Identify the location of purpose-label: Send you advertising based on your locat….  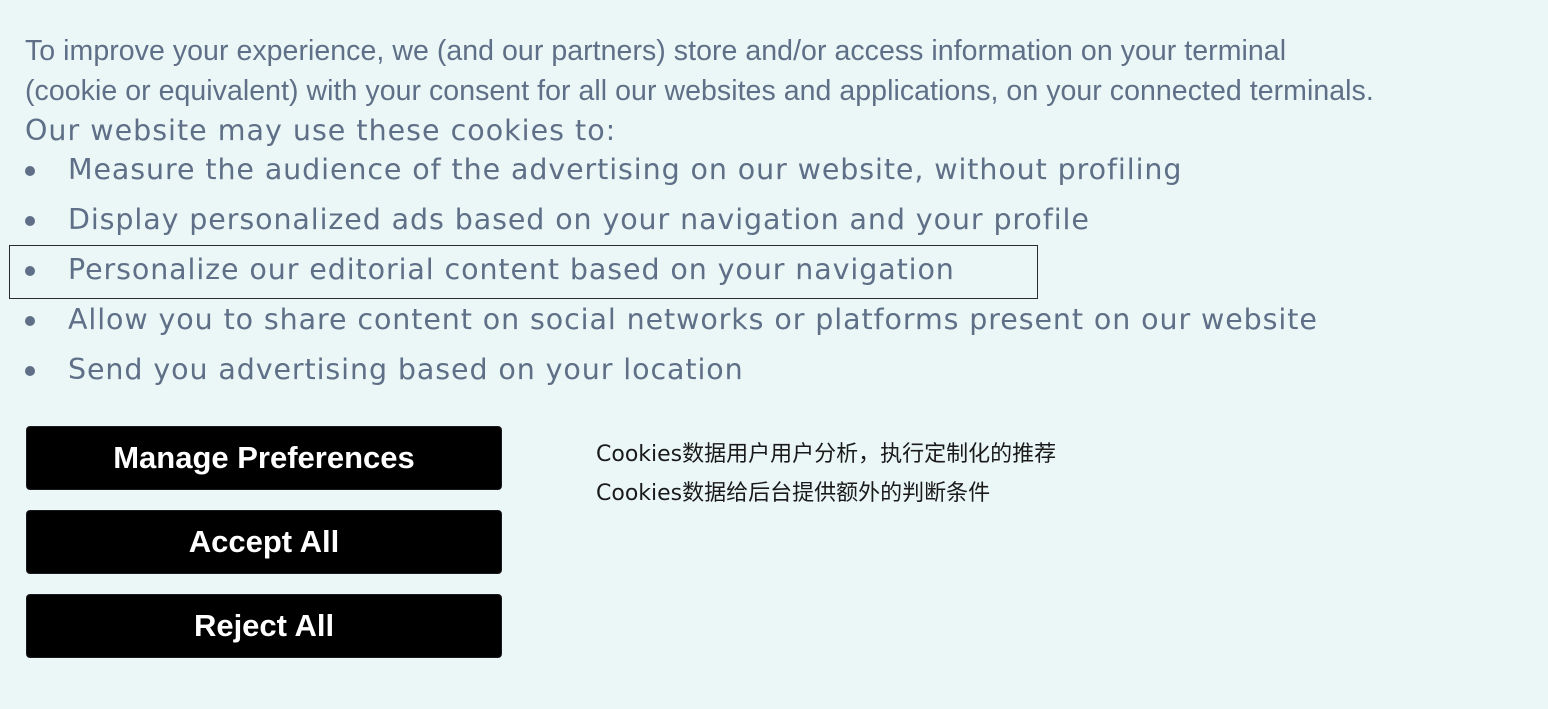
(406, 369).